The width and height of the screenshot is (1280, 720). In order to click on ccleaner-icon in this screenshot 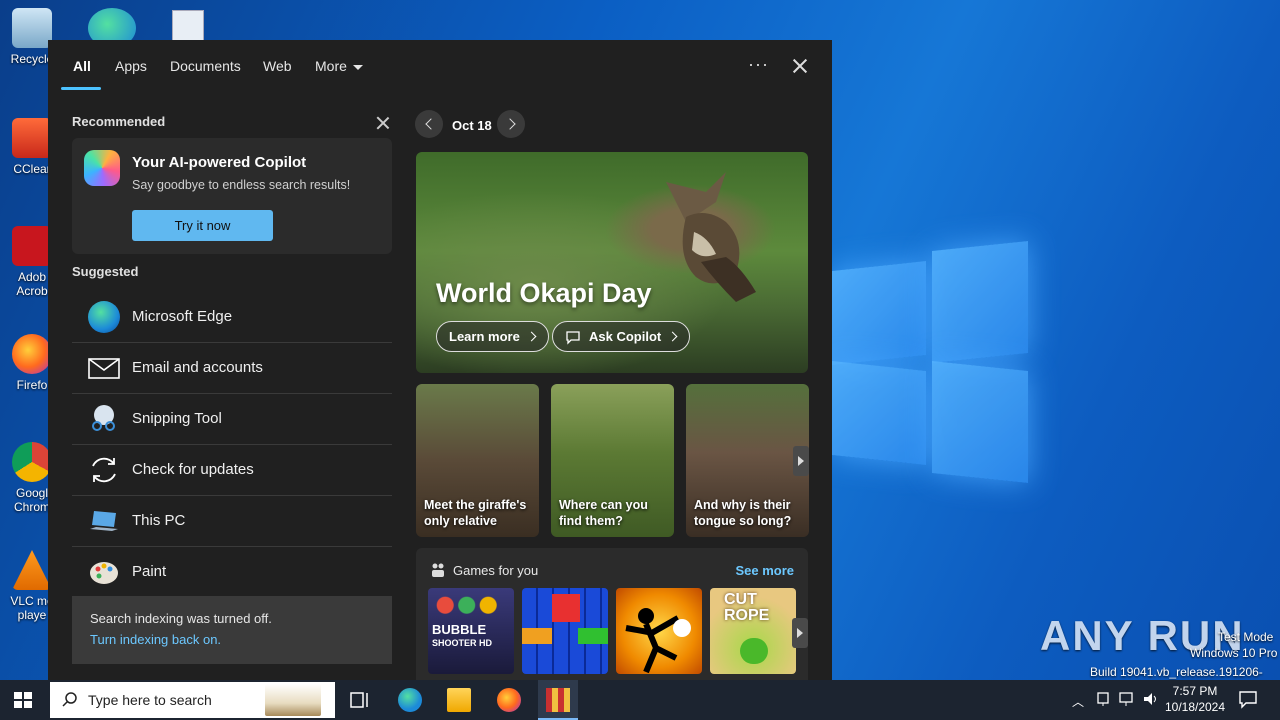, I will do `click(32, 138)`.